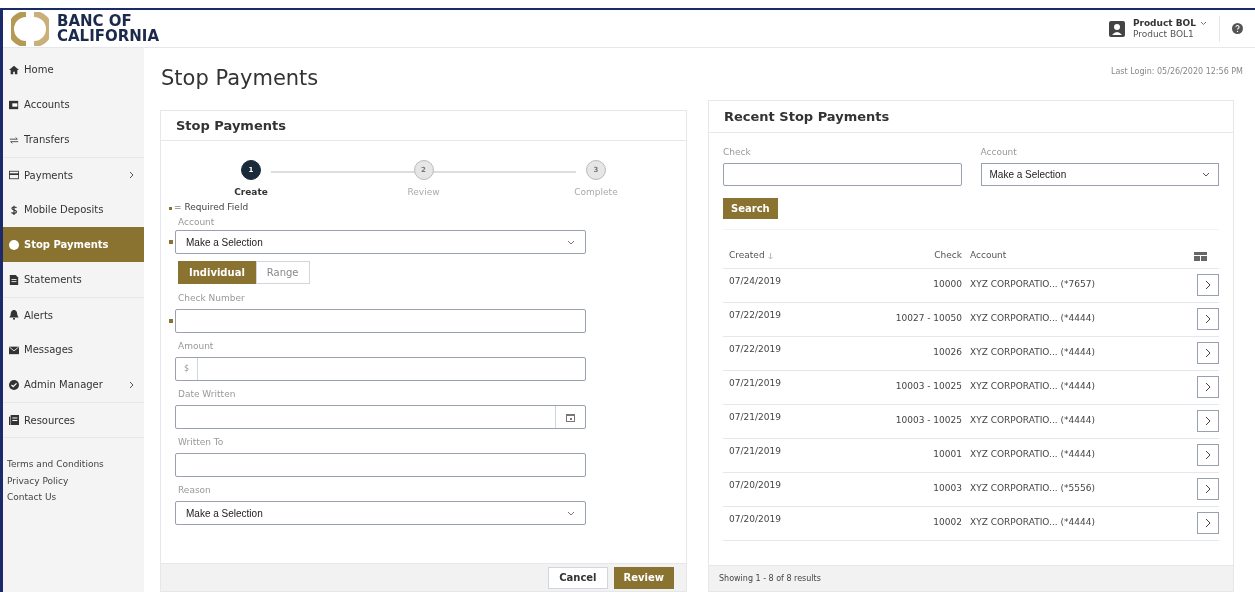 Image resolution: width=1255 pixels, height=592 pixels. What do you see at coordinates (807, 116) in the screenshot?
I see `card-title: Recent Stop Payments` at bounding box center [807, 116].